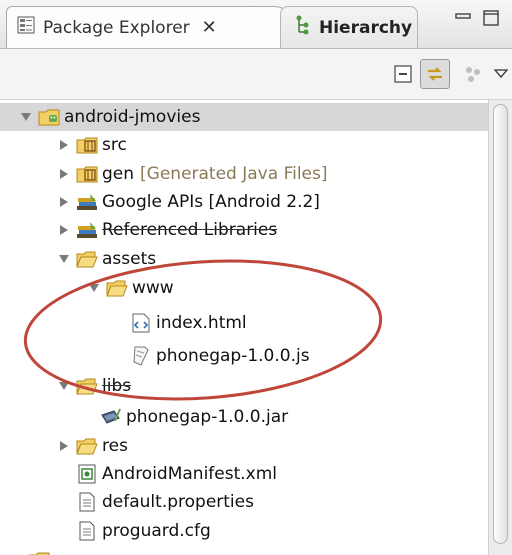  I want to click on collapse-all-icon, so click(403, 74).